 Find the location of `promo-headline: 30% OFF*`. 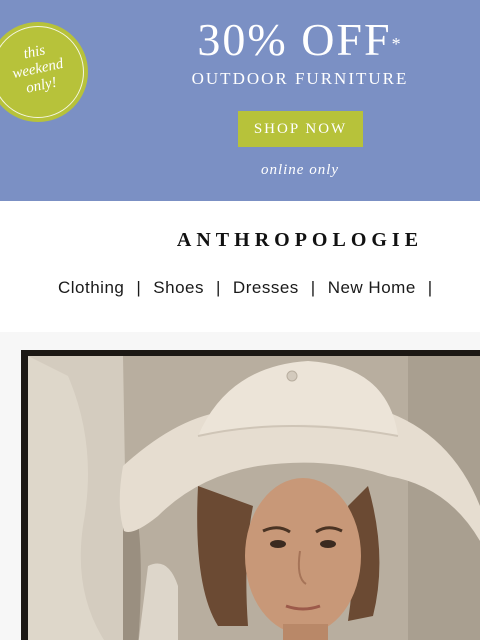

promo-headline: 30% OFF* is located at coordinates (300, 40).